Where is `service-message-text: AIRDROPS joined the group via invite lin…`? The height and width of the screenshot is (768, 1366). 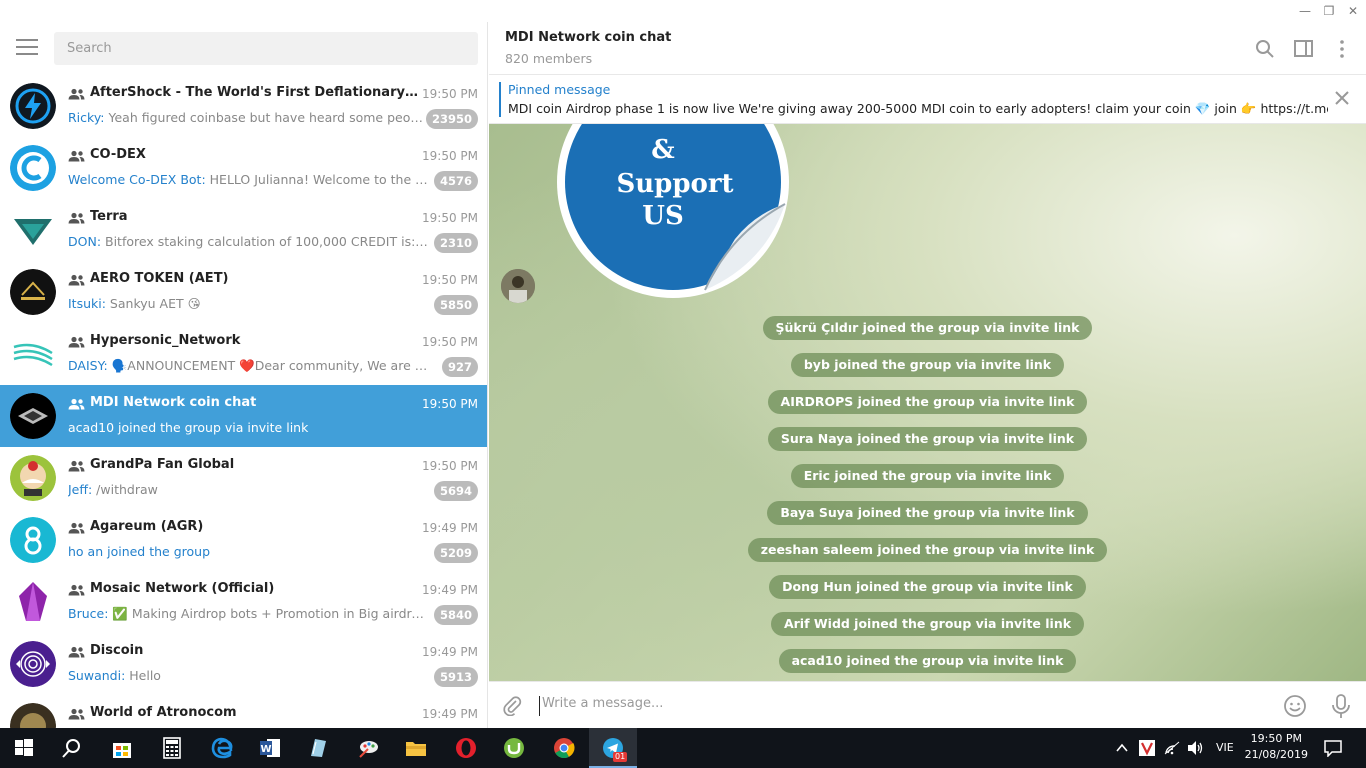
service-message-text: AIRDROPS joined the group via invite lin… is located at coordinates (927, 402).